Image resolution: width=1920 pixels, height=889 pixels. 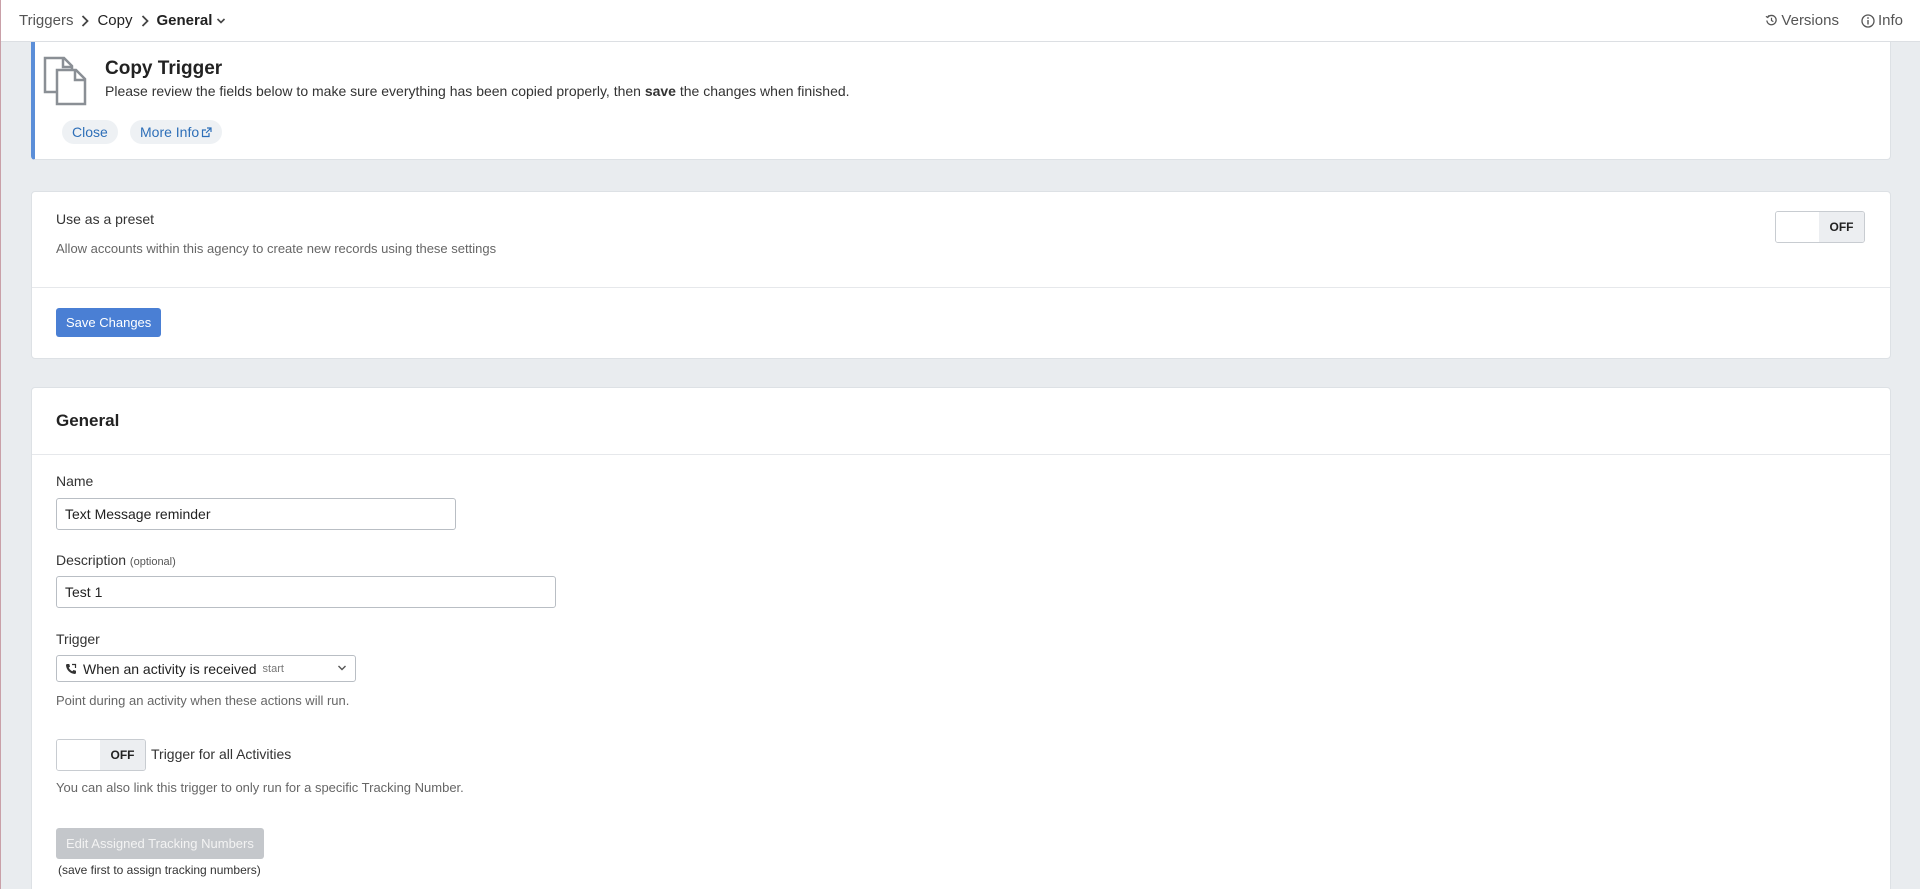 I want to click on notice-message-end: the changes when finished., so click(x=762, y=91).